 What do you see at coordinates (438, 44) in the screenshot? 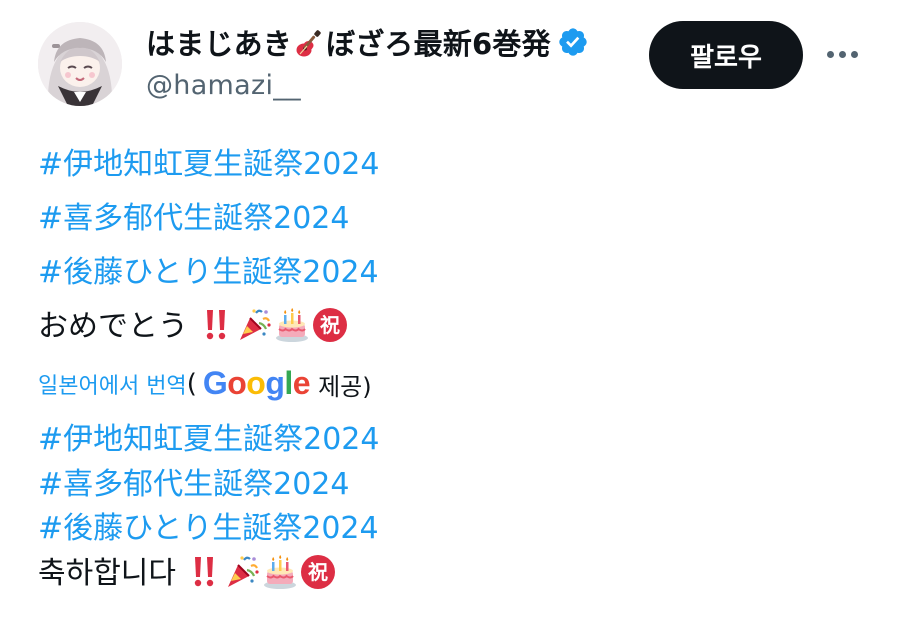
I see `display-name-part2: ぼざろ最新6巻発` at bounding box center [438, 44].